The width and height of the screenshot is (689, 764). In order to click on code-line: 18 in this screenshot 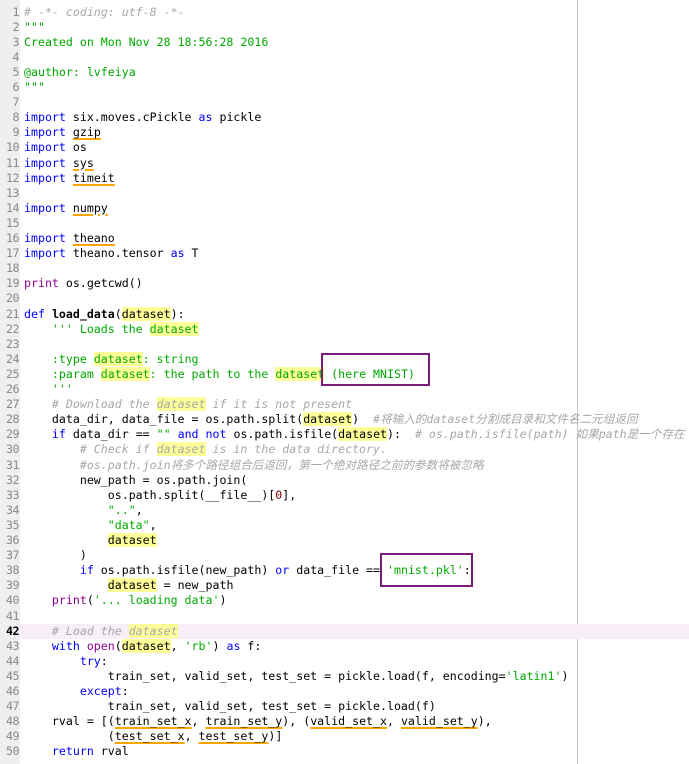, I will do `click(344, 268)`.